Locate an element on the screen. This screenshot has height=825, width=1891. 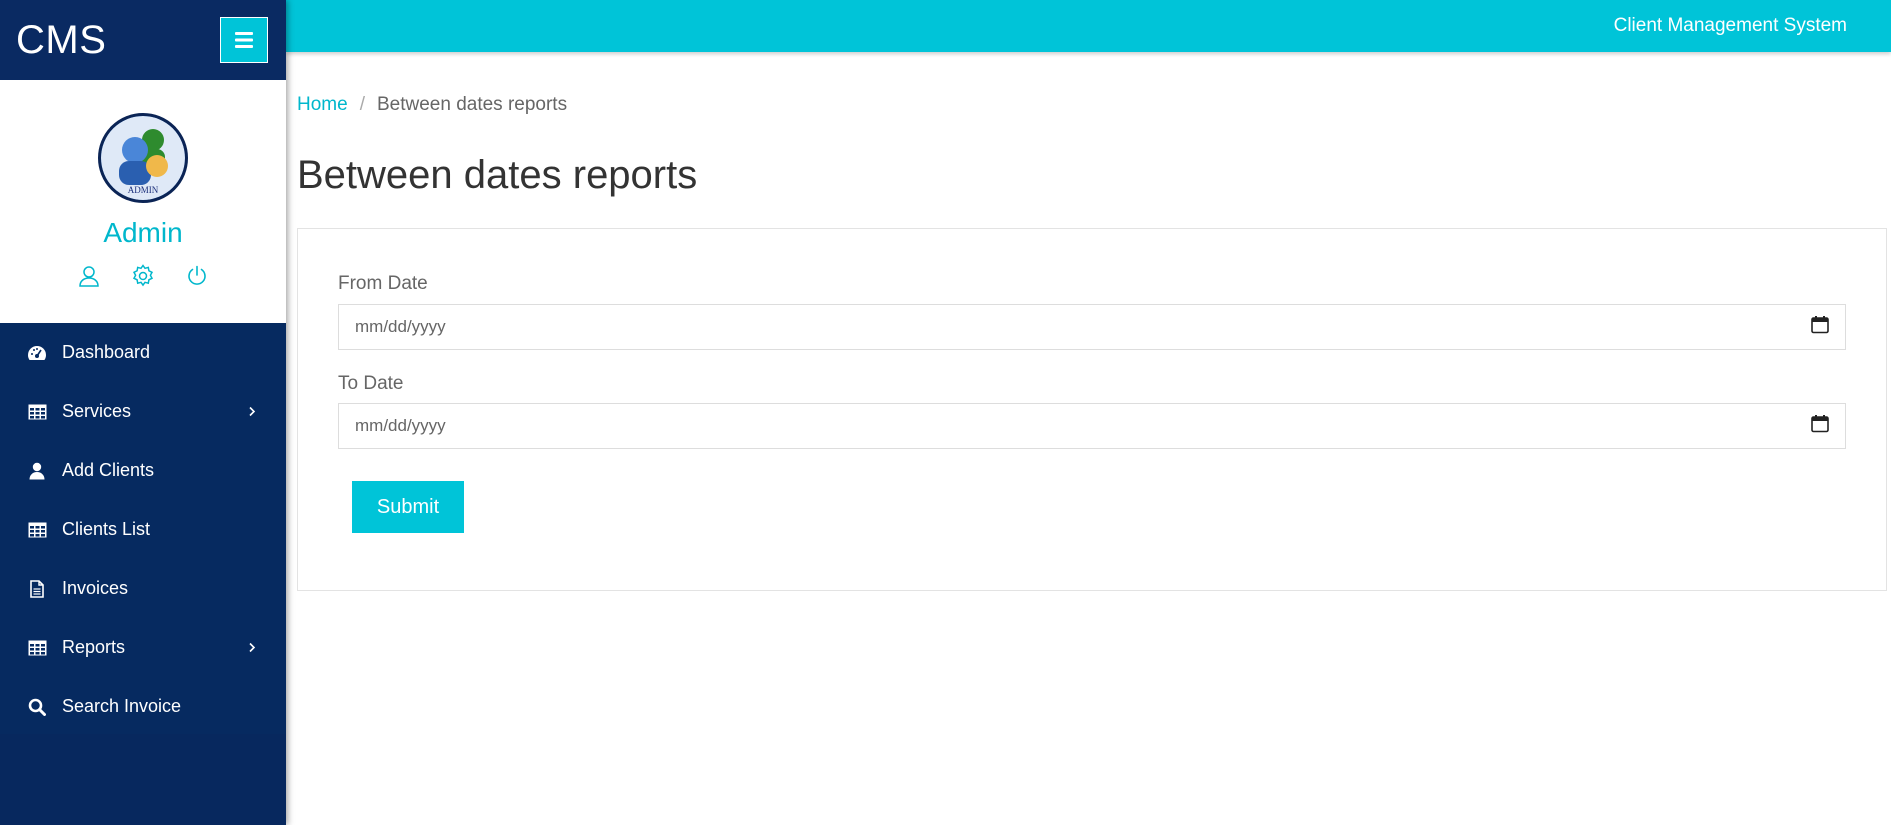
svg-text: ADMIN is located at coordinates (143, 190).